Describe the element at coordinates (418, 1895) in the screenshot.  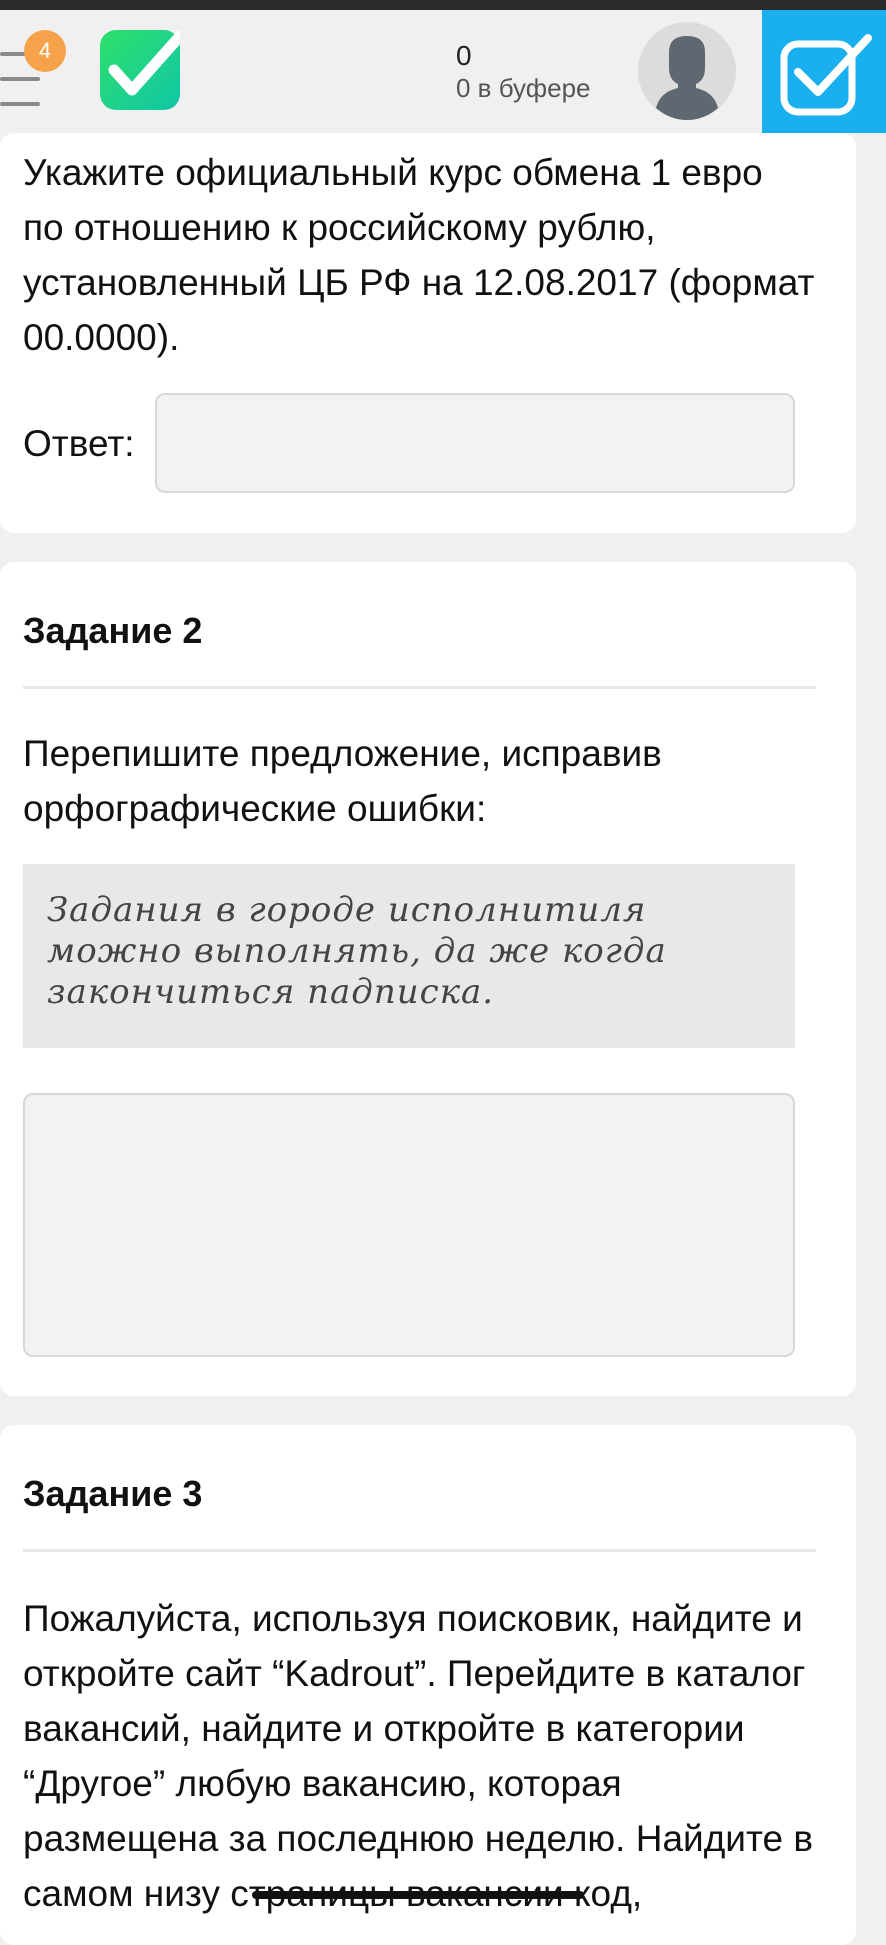
I see `strikethrough-mark` at that location.